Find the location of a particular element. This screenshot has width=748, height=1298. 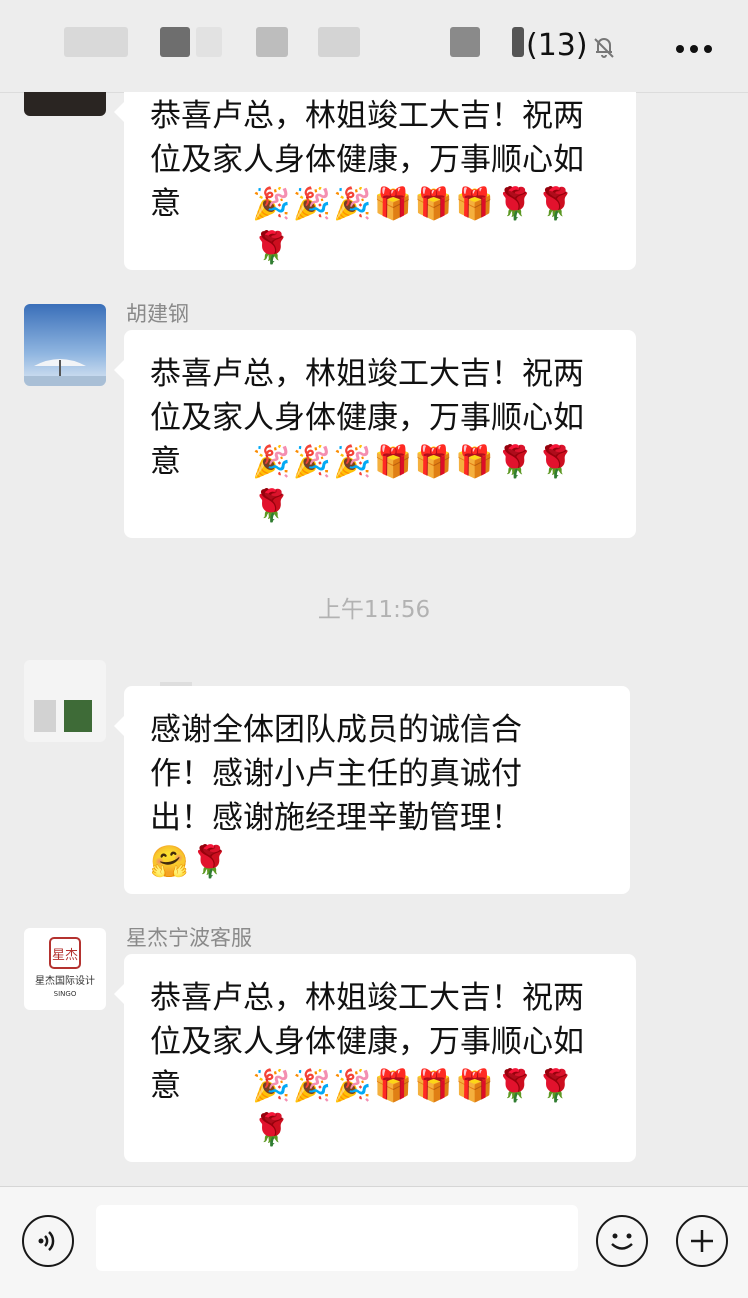

add-button is located at coordinates (702, 1241).